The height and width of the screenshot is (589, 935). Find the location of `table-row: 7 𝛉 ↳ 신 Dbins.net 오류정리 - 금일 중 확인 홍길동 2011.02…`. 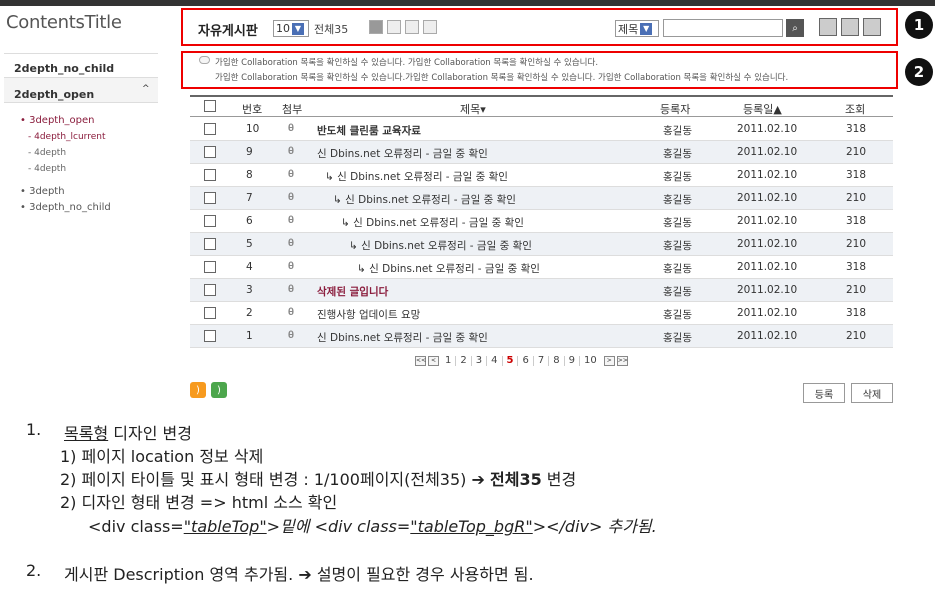

table-row: 7 𝛉 ↳ 신 Dbins.net 오류정리 - 금일 중 확인 홍길동 2011.02… is located at coordinates (541, 198).